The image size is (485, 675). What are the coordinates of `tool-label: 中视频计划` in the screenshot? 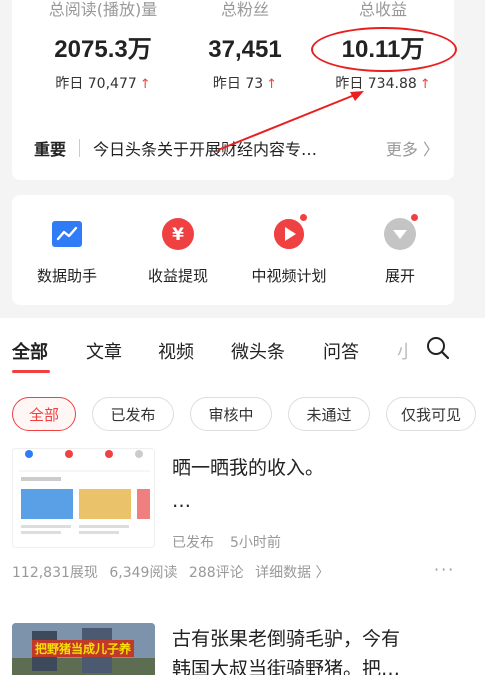 It's located at (289, 276).